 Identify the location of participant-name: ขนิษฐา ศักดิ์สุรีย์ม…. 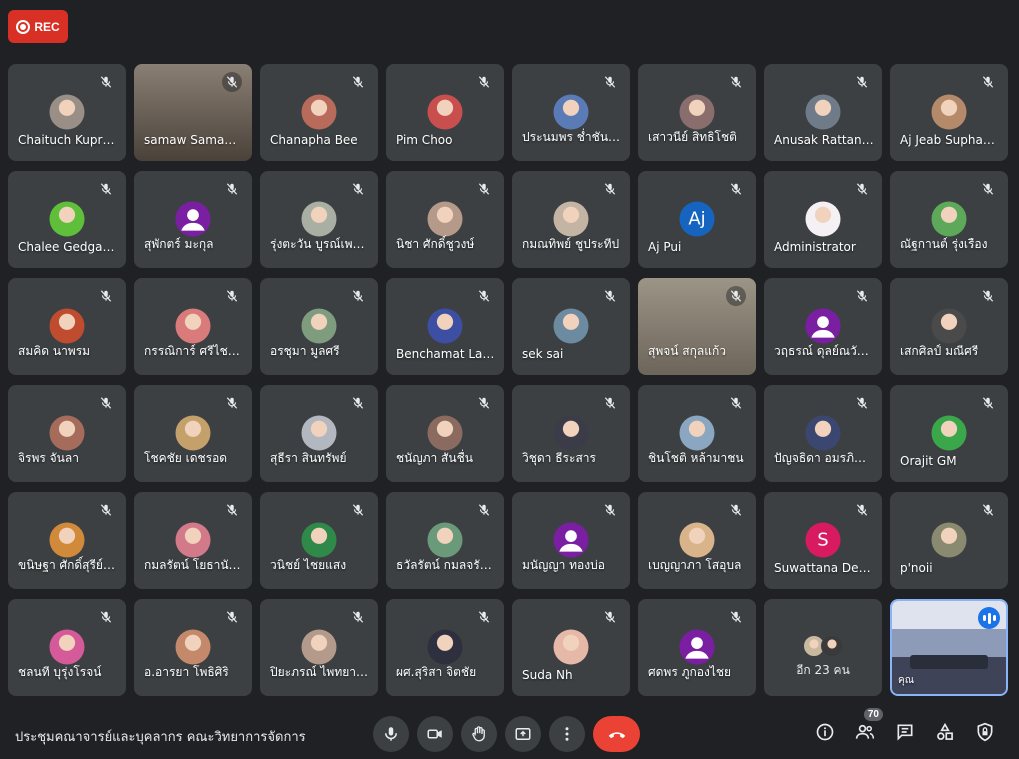
(68, 565).